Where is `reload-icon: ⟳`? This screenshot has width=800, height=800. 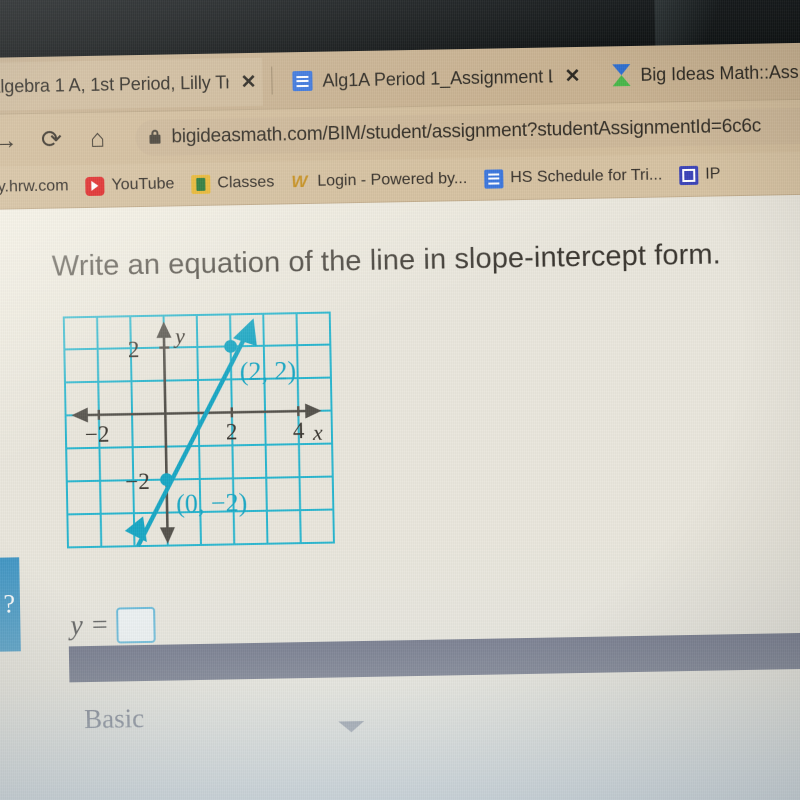 reload-icon: ⟳ is located at coordinates (51, 139).